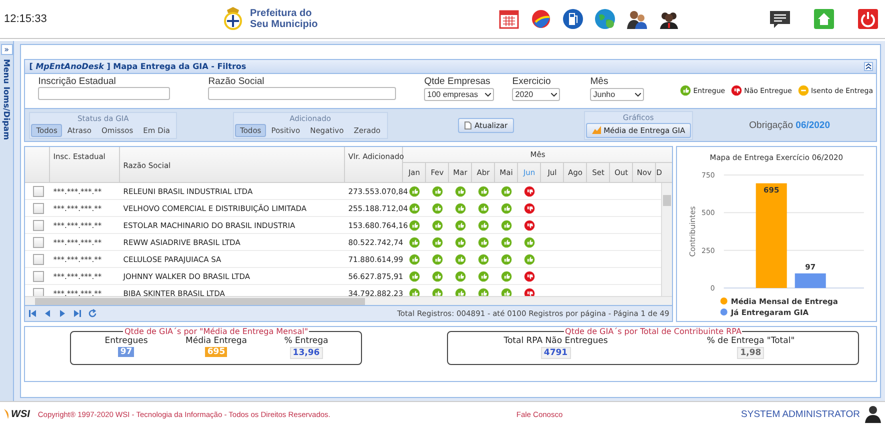 Image resolution: width=885 pixels, height=424 pixels. What do you see at coordinates (348, 300) in the screenshot?
I see `horizontal-scrollbar` at bounding box center [348, 300].